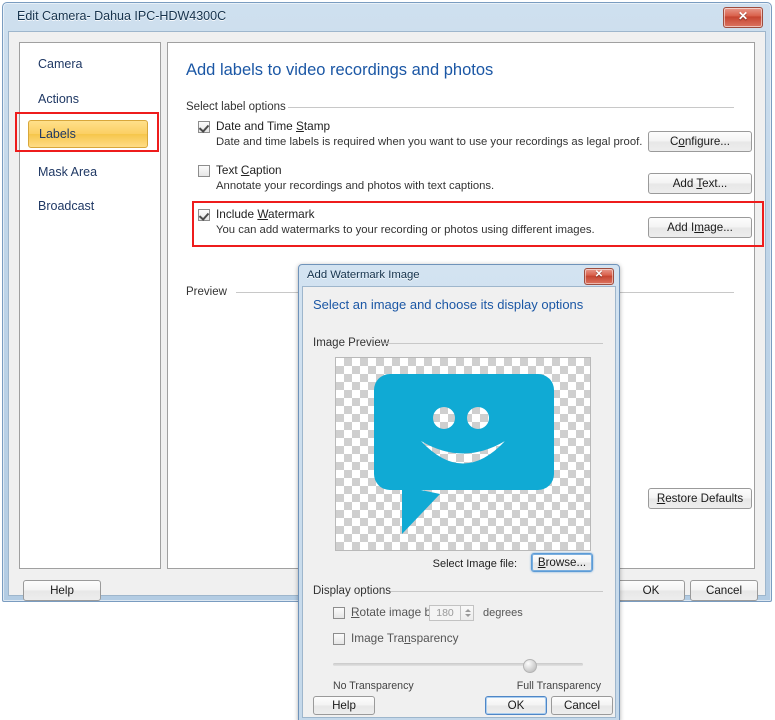 The image size is (775, 720). What do you see at coordinates (122, 16) in the screenshot?
I see `window-title: Edit Camera- Dahua IPC-HDW4300C` at bounding box center [122, 16].